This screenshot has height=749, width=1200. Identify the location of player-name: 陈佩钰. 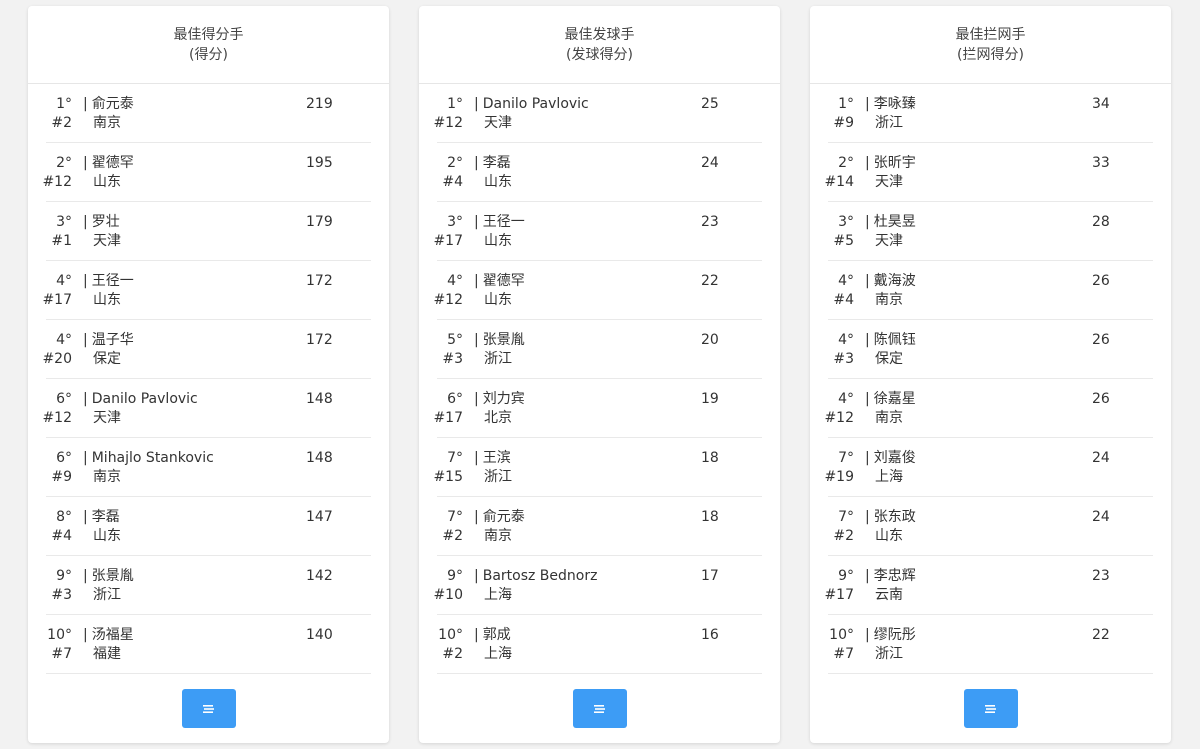
(894, 340).